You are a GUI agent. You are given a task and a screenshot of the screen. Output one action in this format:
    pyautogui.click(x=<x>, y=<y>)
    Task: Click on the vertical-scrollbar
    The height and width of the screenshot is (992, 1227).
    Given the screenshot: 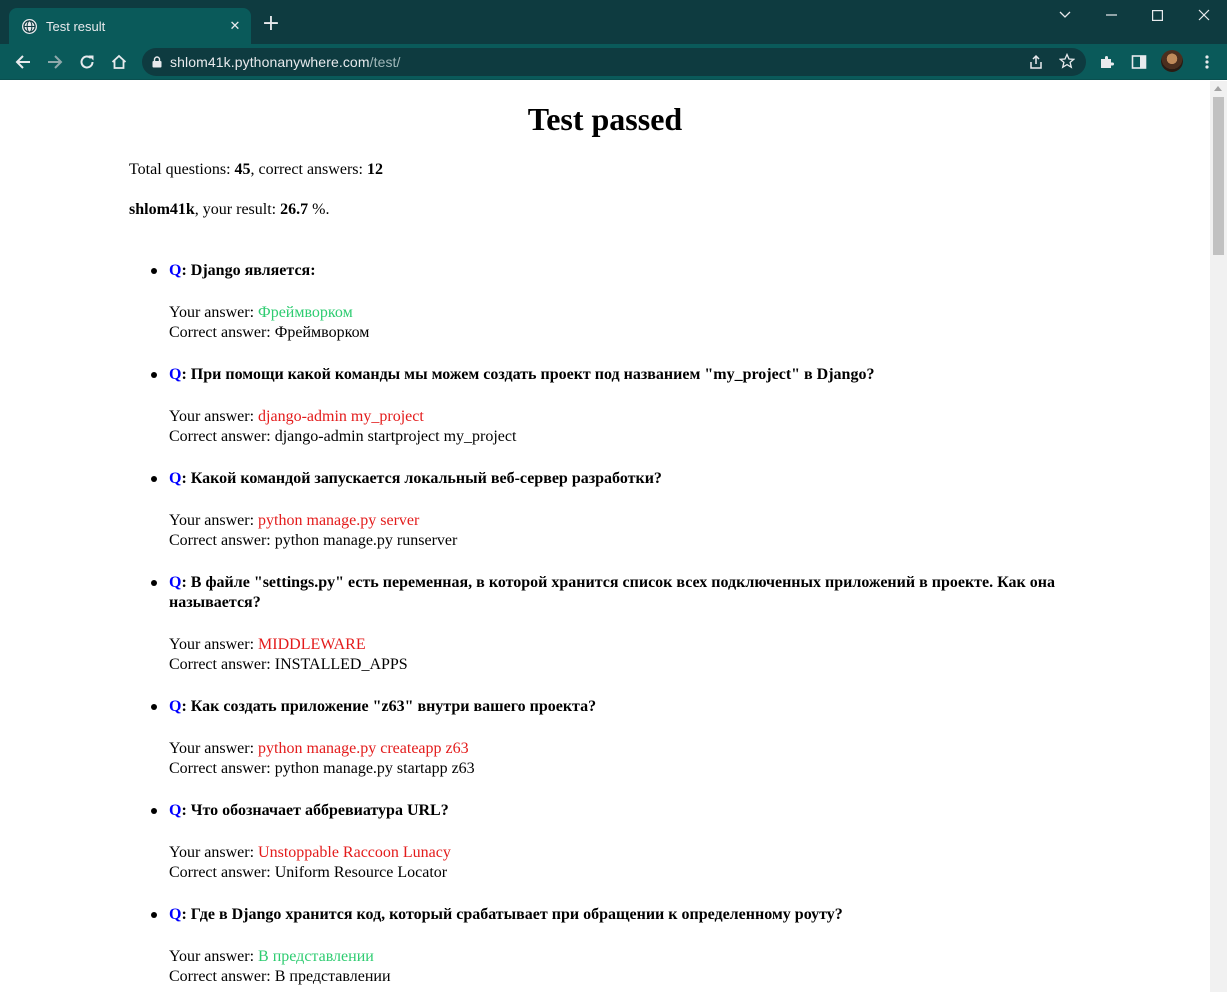 What is the action you would take?
    pyautogui.click(x=1218, y=536)
    